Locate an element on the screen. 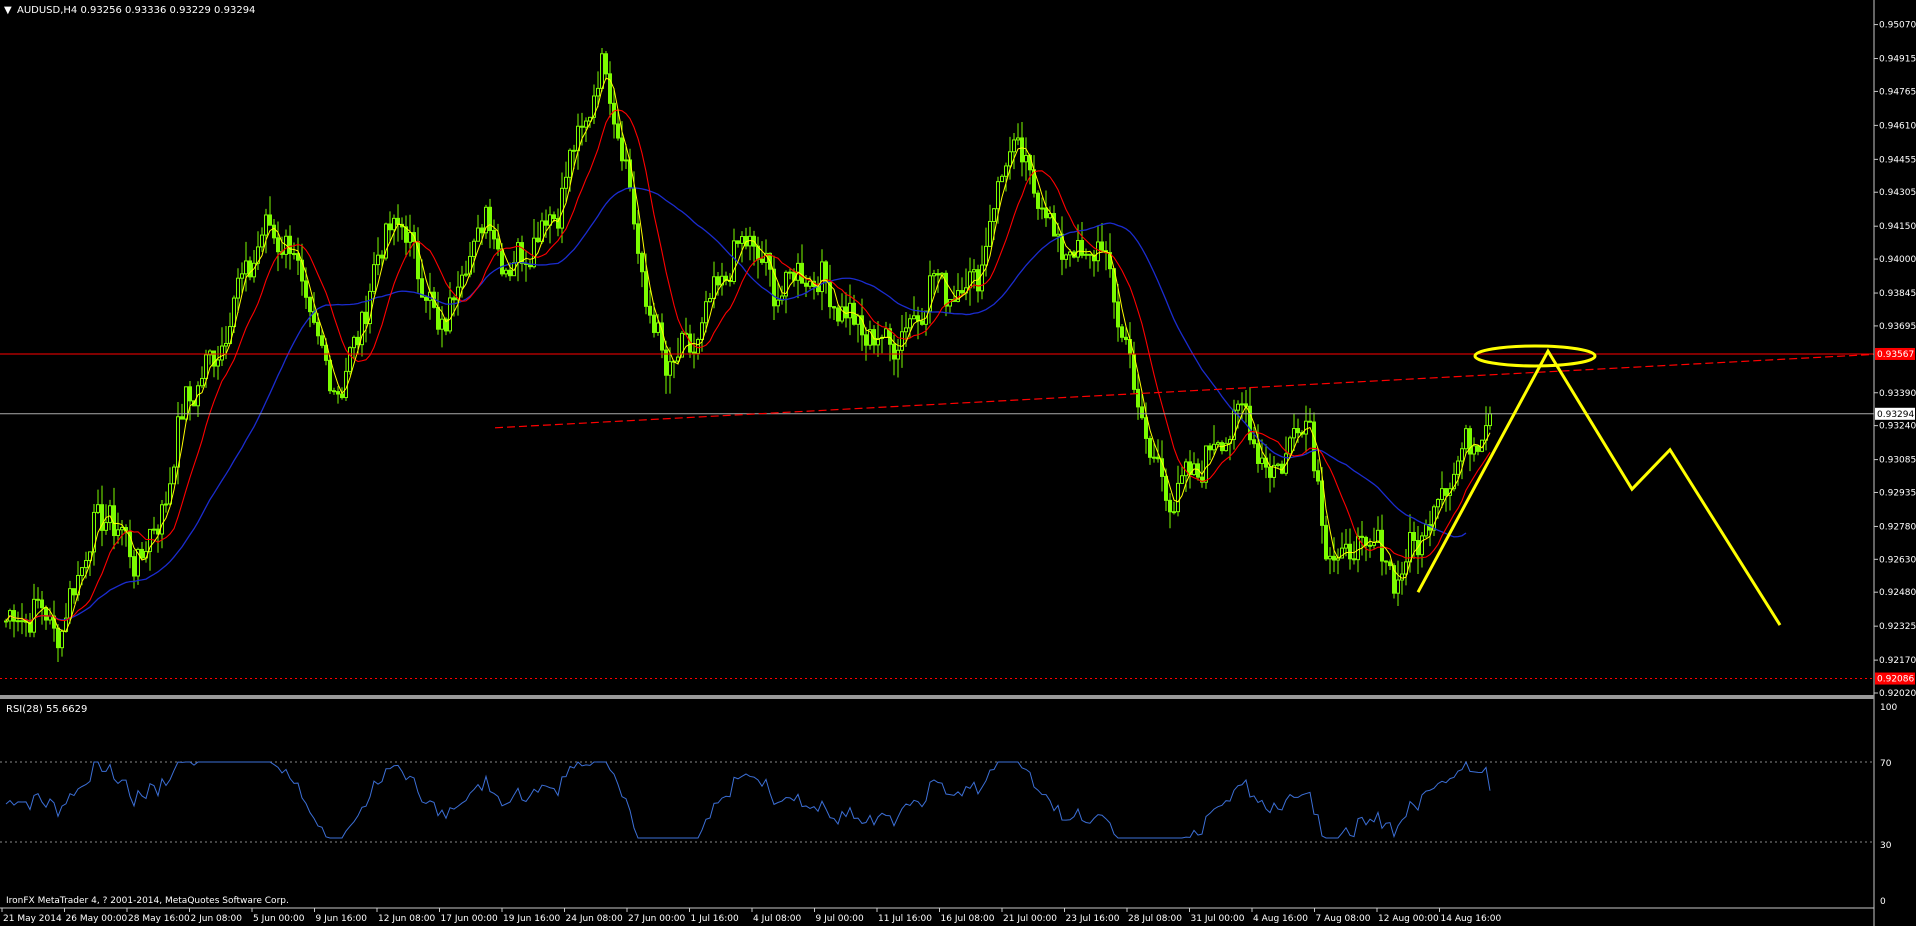  time-tick-label: 31 Jul 00:00 is located at coordinates (1218, 919).